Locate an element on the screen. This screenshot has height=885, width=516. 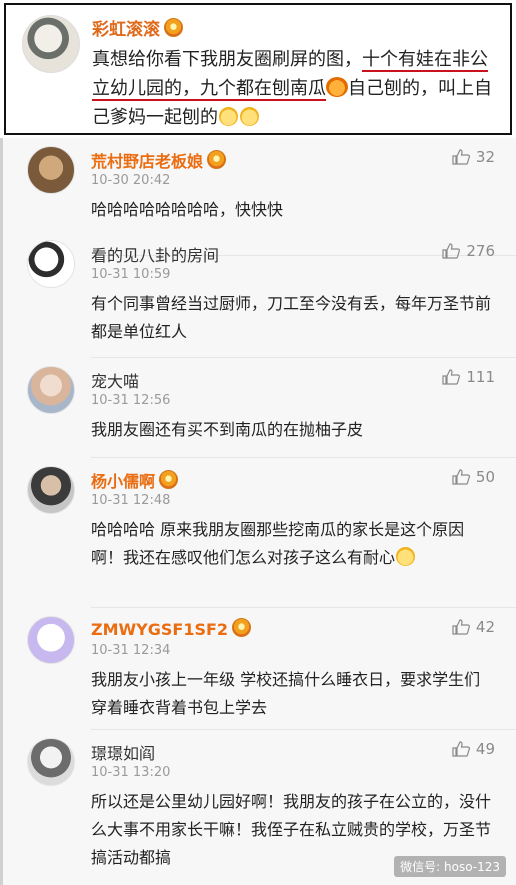
like-count: 49 is located at coordinates (485, 749).